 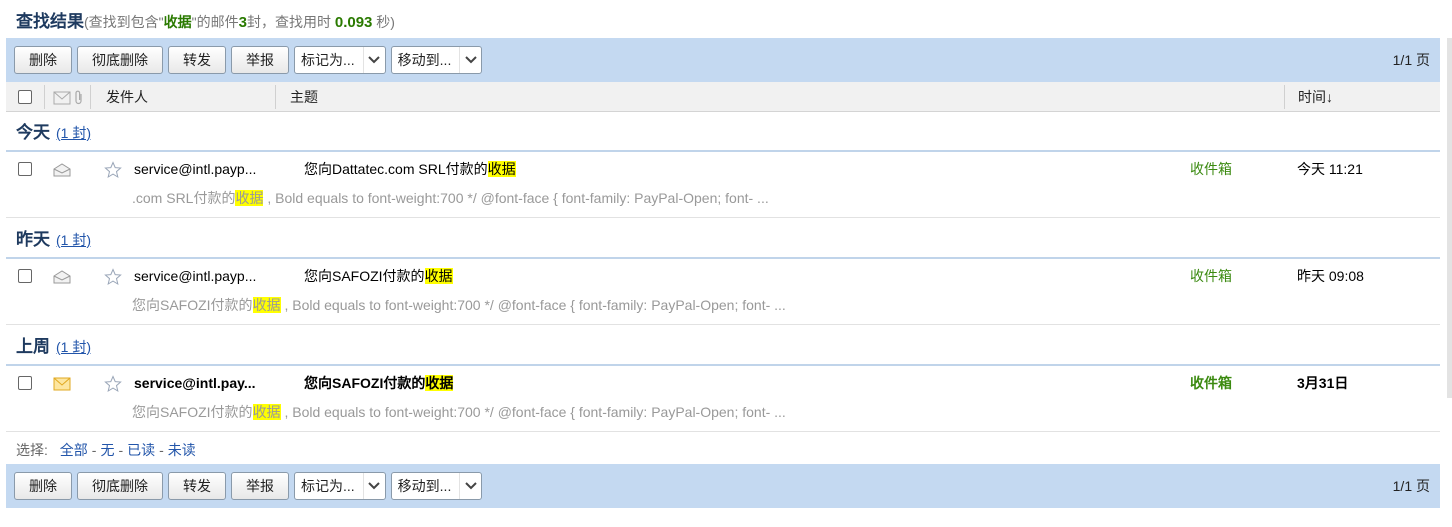 I want to click on selection-bar: 选择: 全部 - 无 - 已读 - 未读, so click(x=106, y=450).